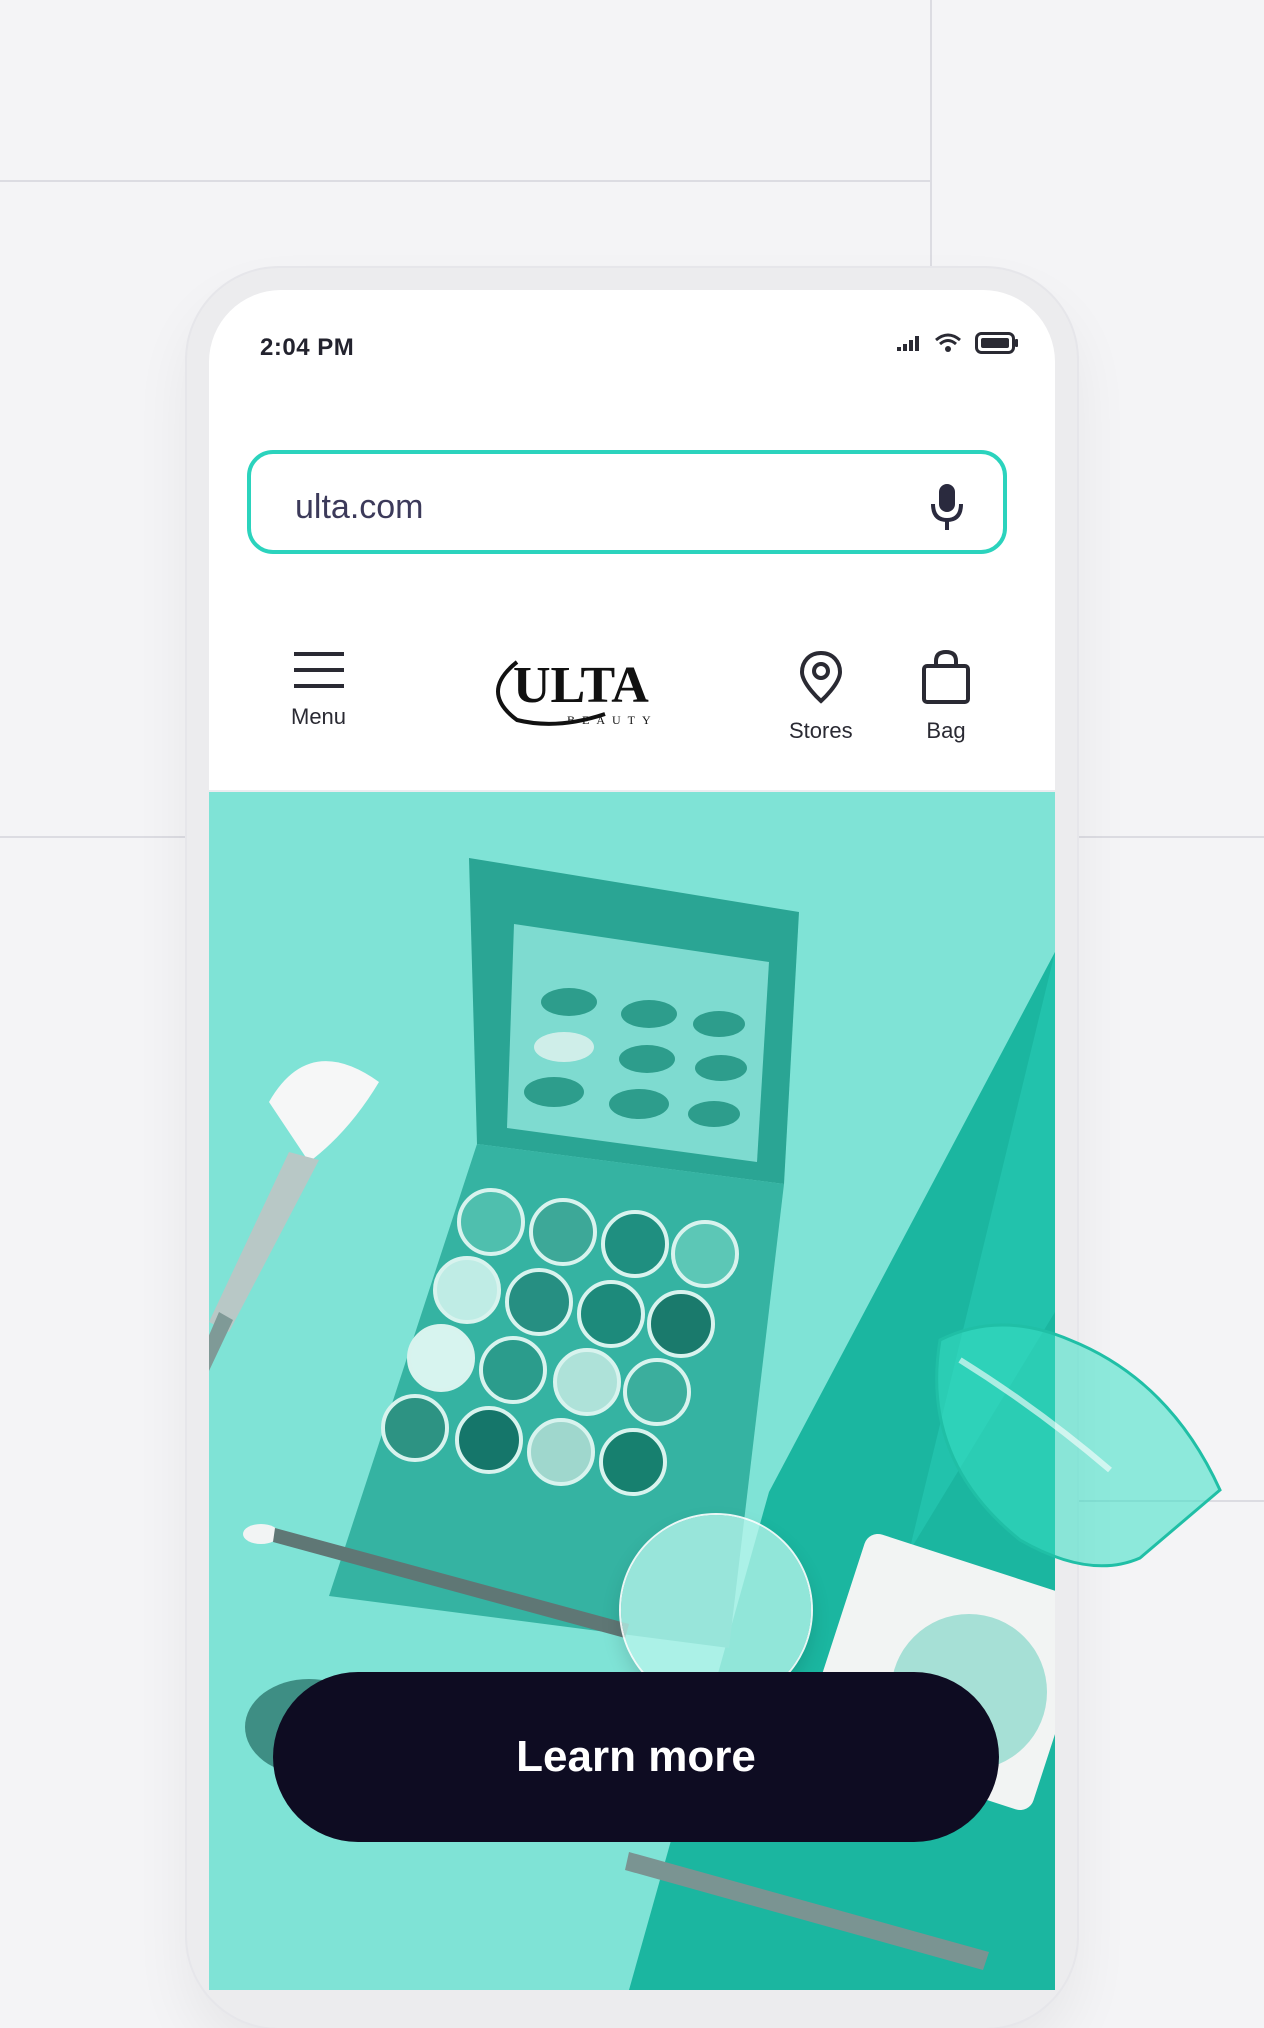 The image size is (1264, 2028). I want to click on url-text: ulta.com, so click(359, 507).